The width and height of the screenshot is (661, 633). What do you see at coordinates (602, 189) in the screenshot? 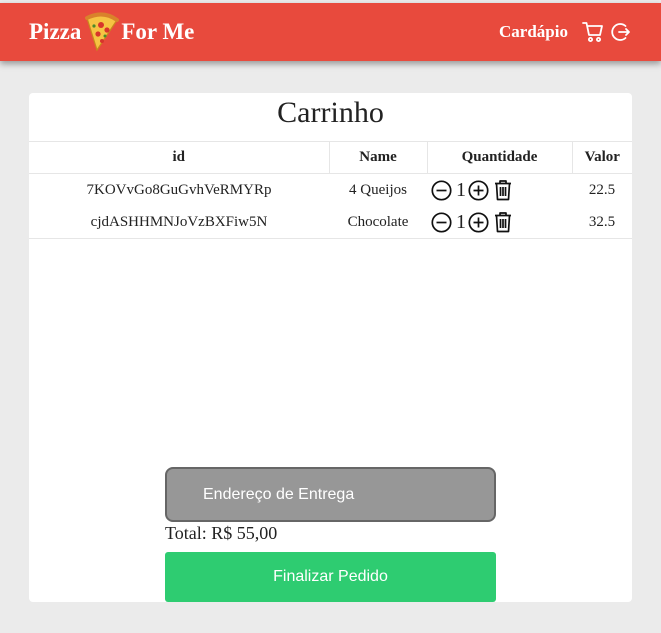
I see `cell-value: 22.5` at bounding box center [602, 189].